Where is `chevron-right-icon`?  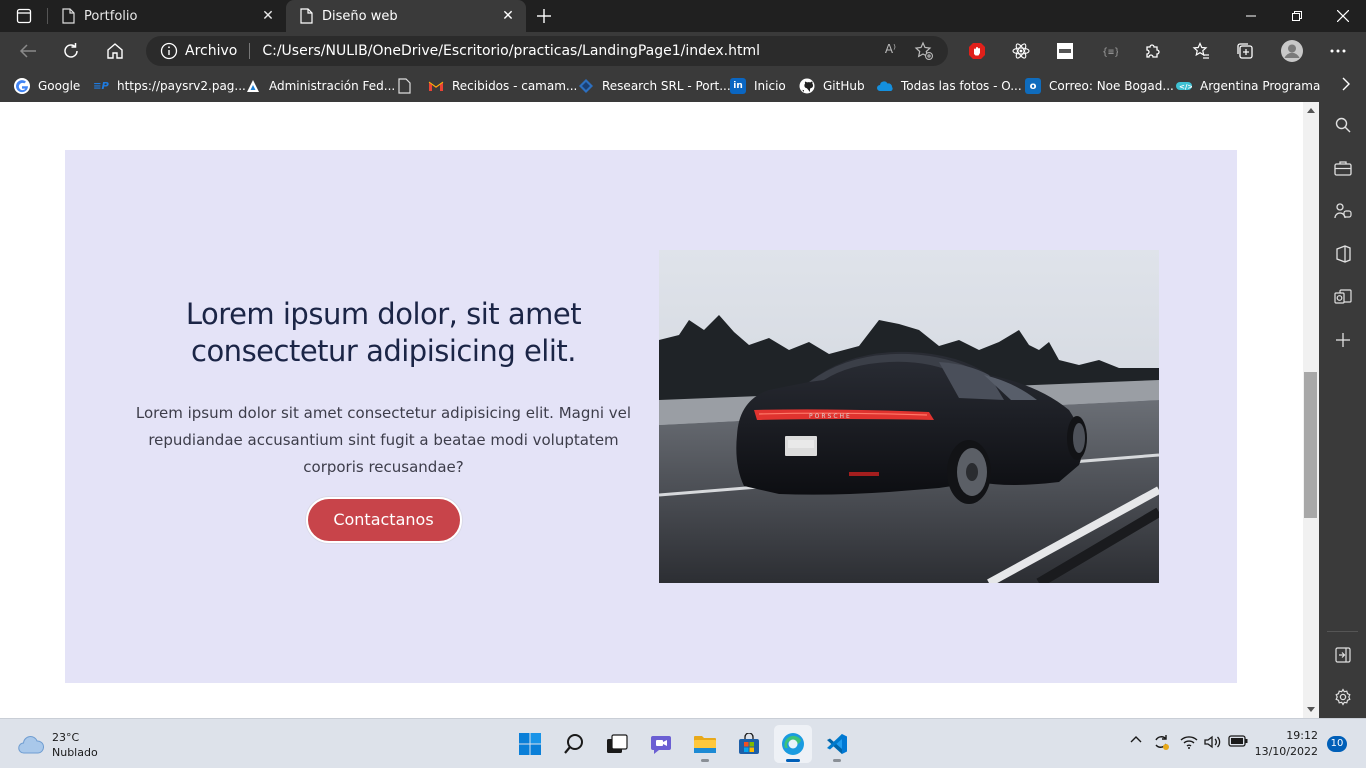 chevron-right-icon is located at coordinates (1346, 85).